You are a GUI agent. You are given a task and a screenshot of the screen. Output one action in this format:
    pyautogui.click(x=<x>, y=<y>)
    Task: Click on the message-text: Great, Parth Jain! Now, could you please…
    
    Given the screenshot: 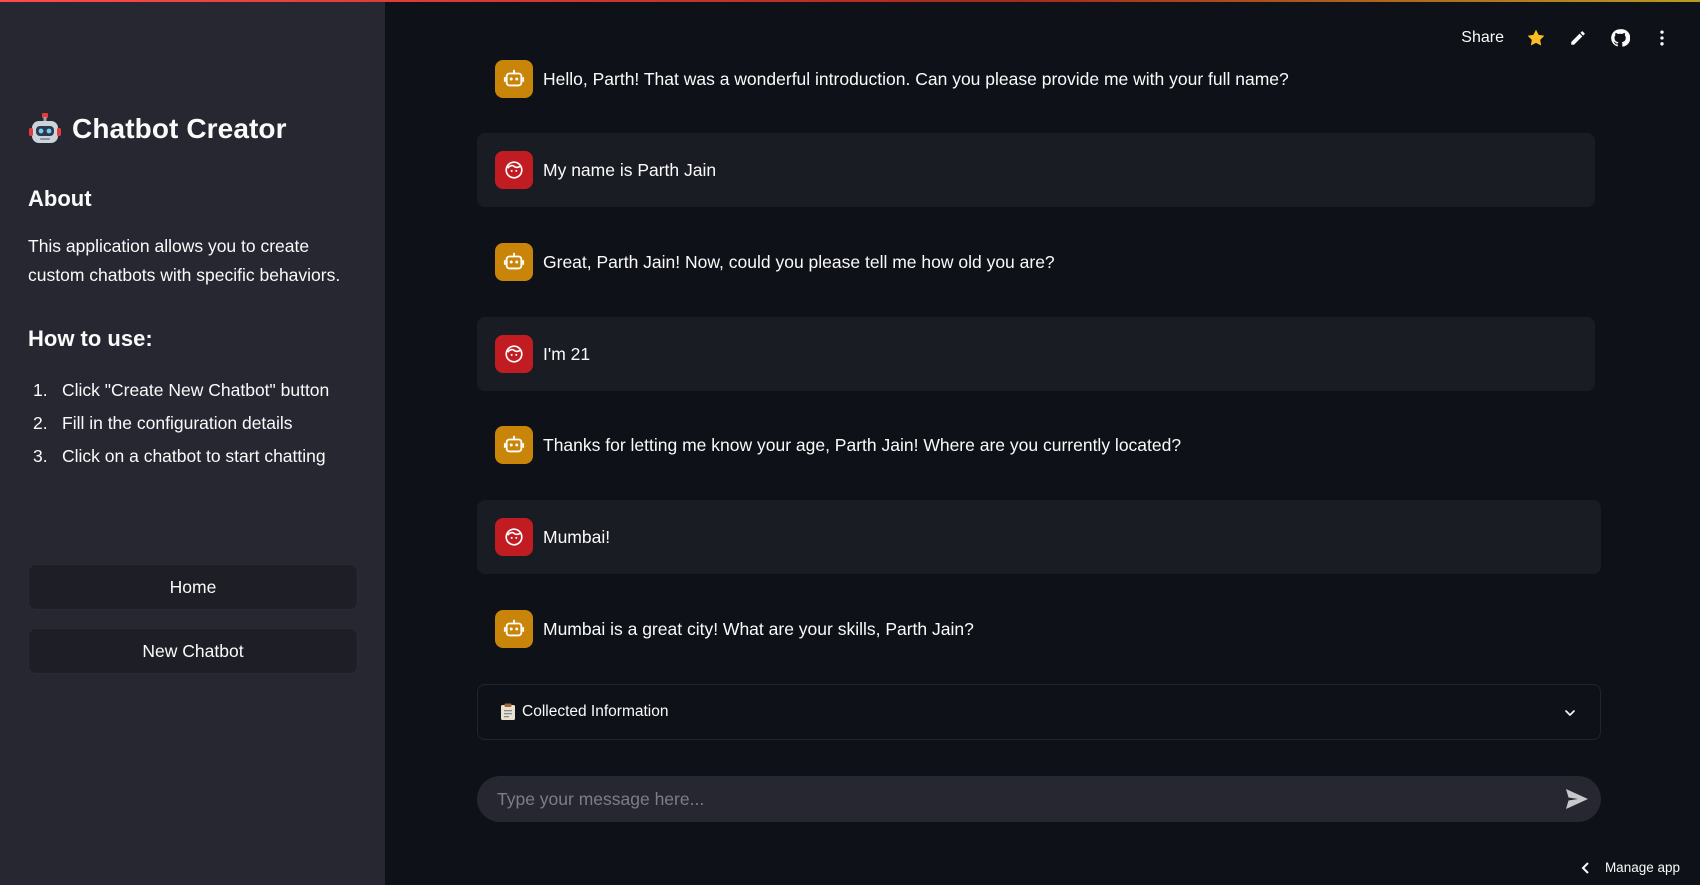 What is the action you would take?
    pyautogui.click(x=799, y=261)
    